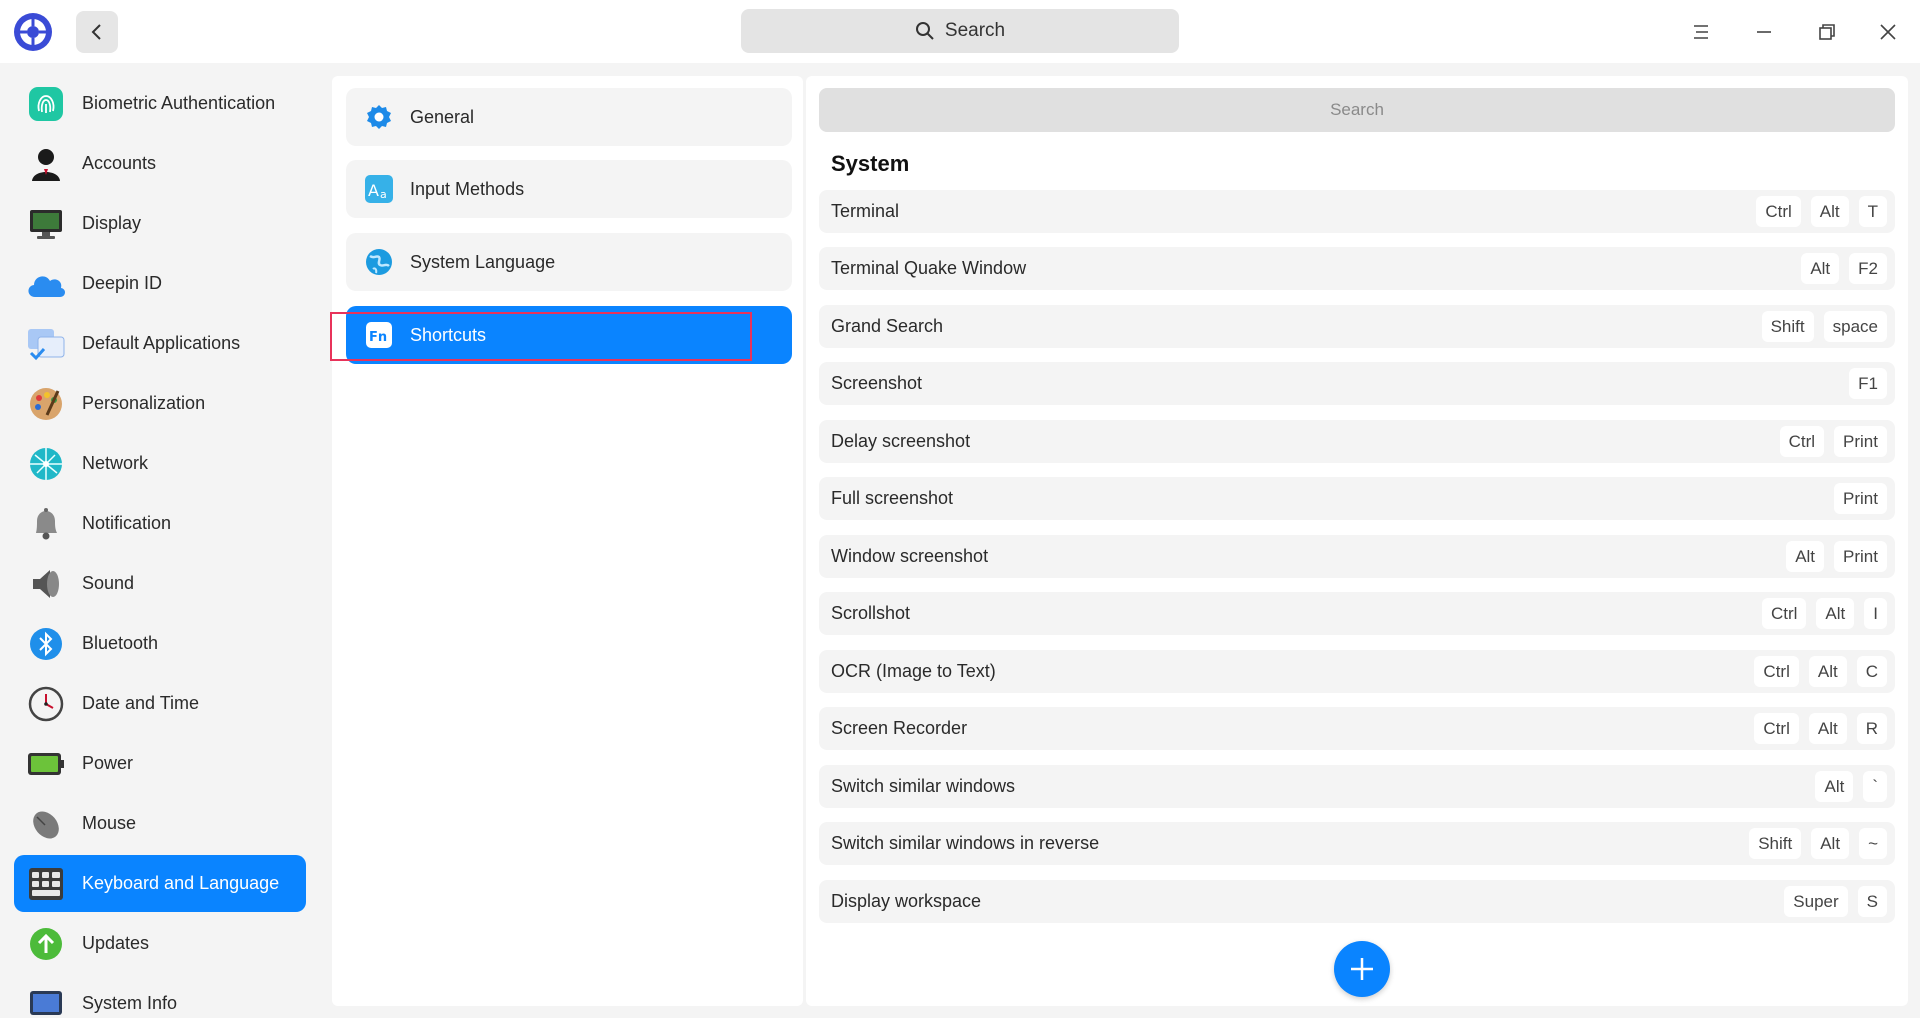  I want to click on submenu-item-system-language: System Language, so click(569, 262).